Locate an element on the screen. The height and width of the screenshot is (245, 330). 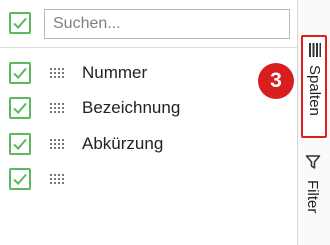
tab-columns-label: Spalten is located at coordinates (314, 90).